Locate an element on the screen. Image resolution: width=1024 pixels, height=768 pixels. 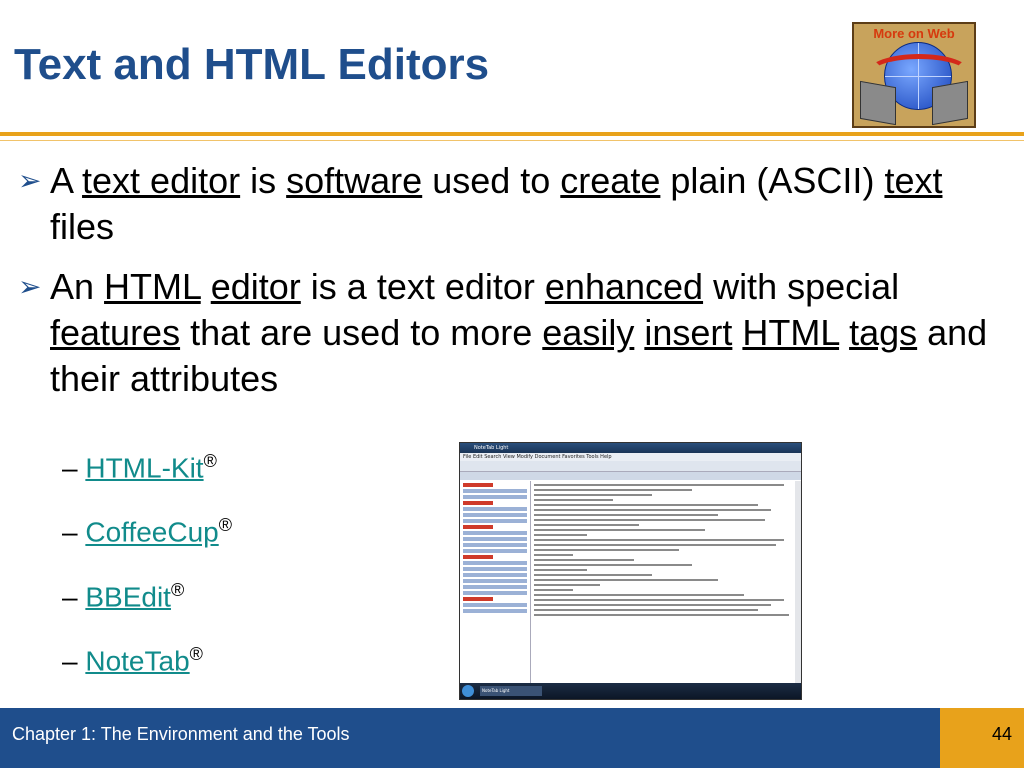
bullet-keyword: easily is located at coordinates (588, 332).